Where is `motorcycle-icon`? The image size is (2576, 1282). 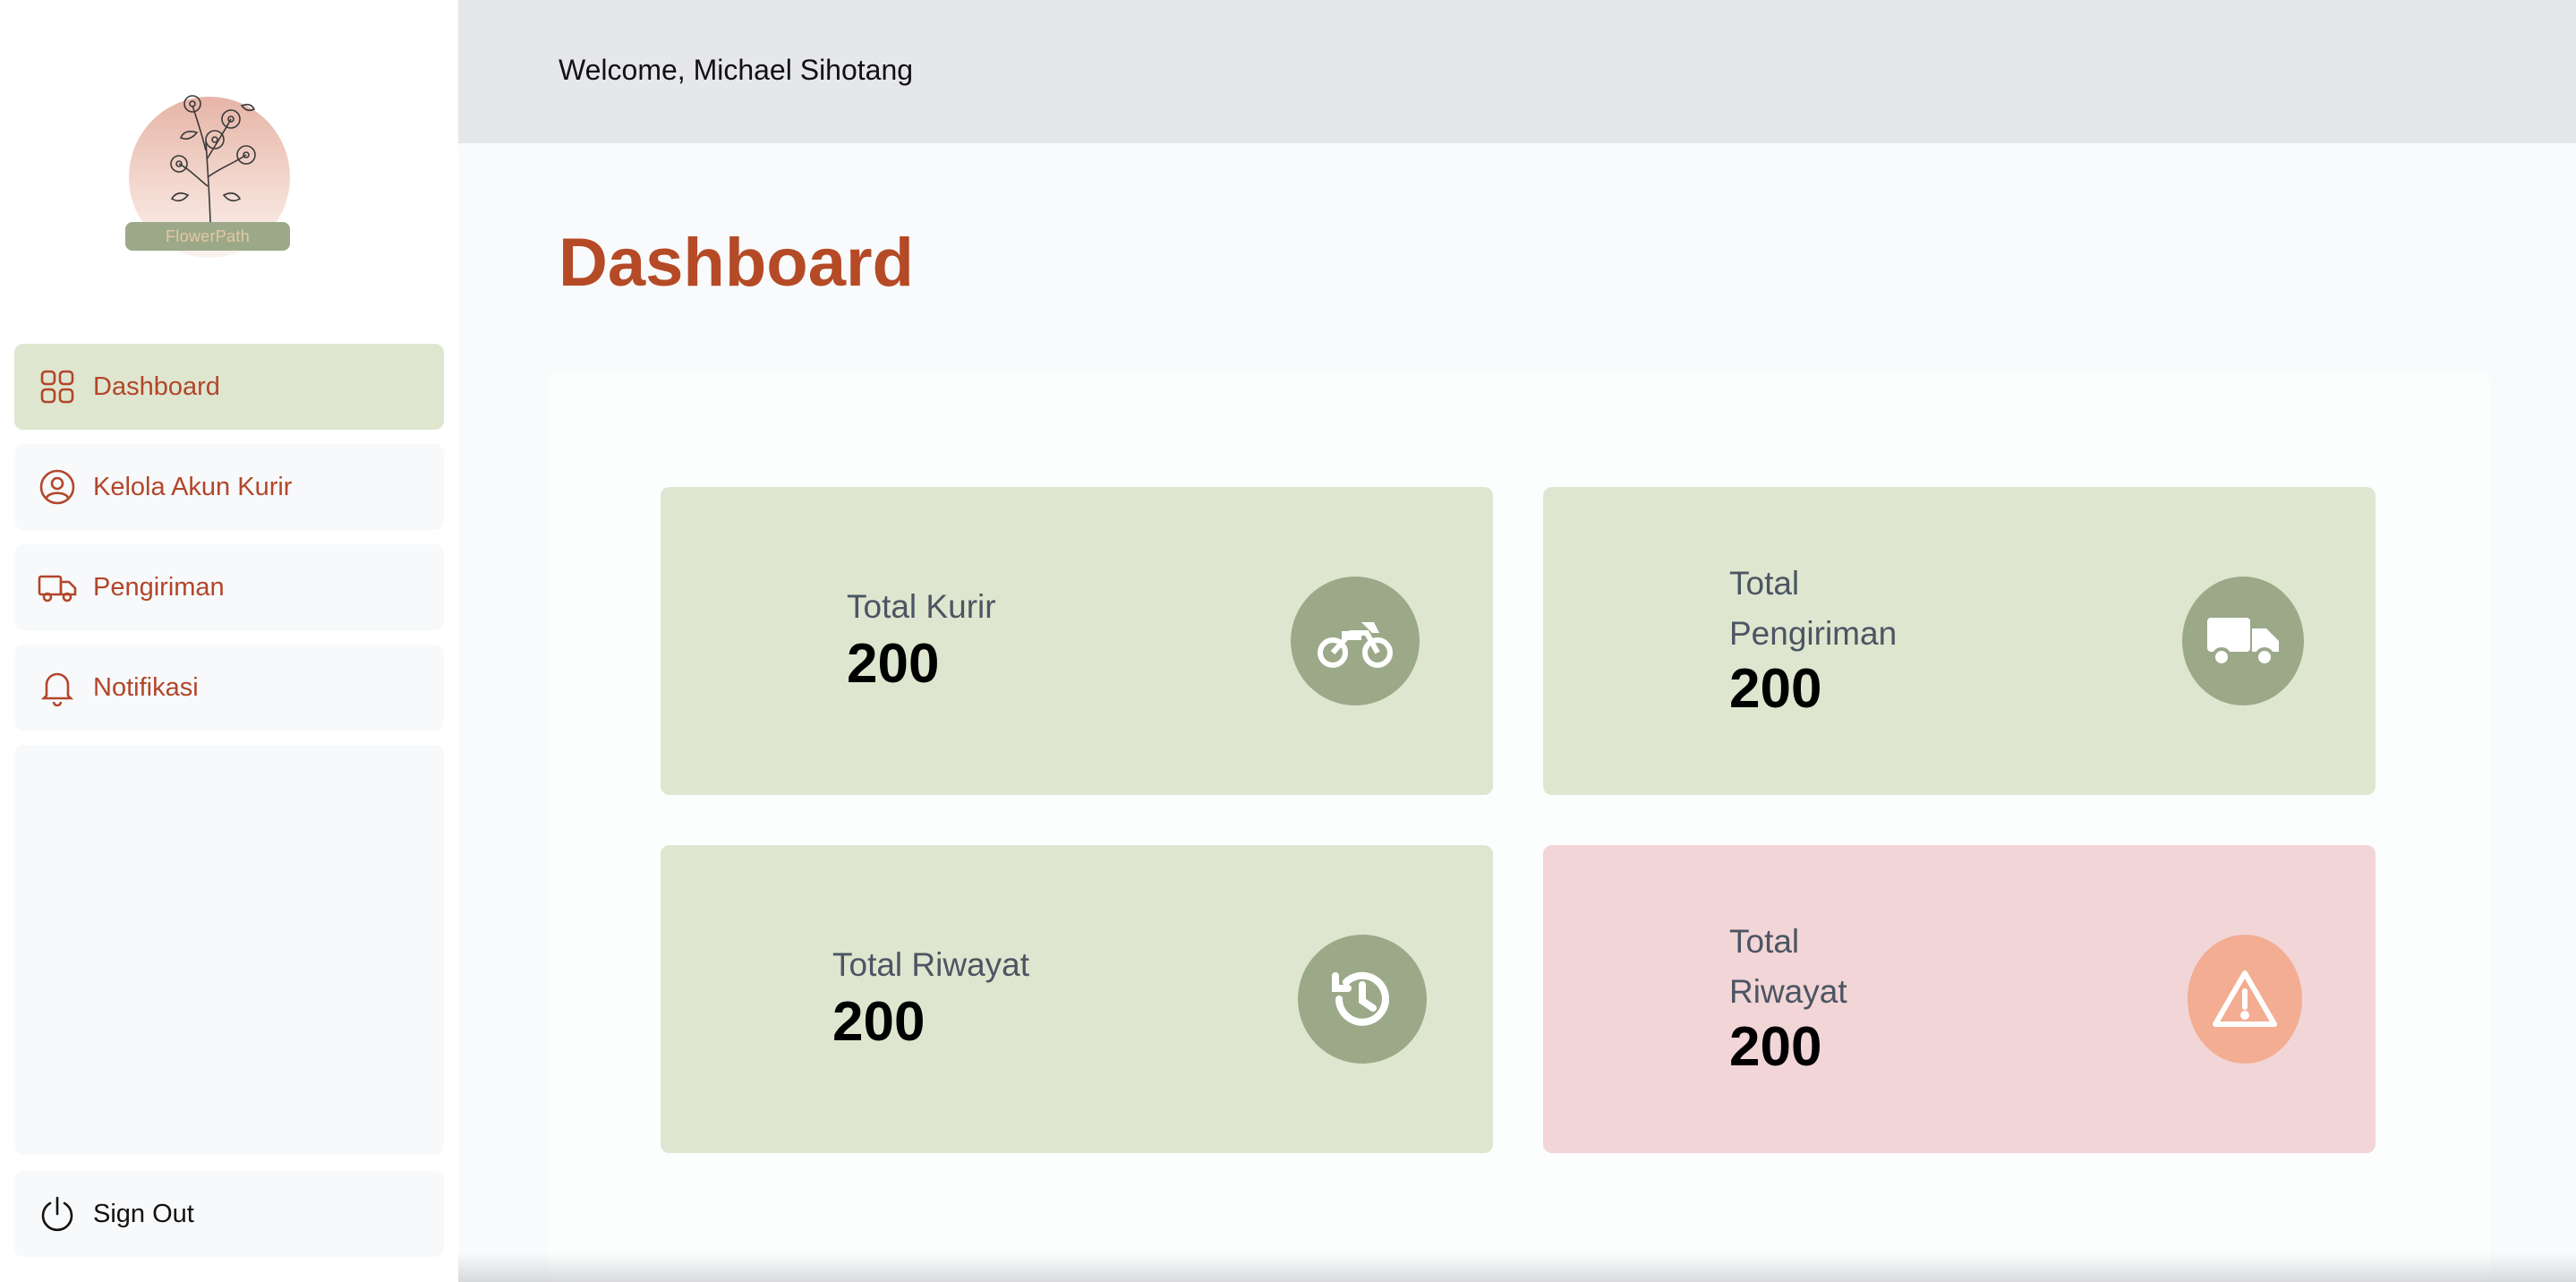 motorcycle-icon is located at coordinates (1355, 641).